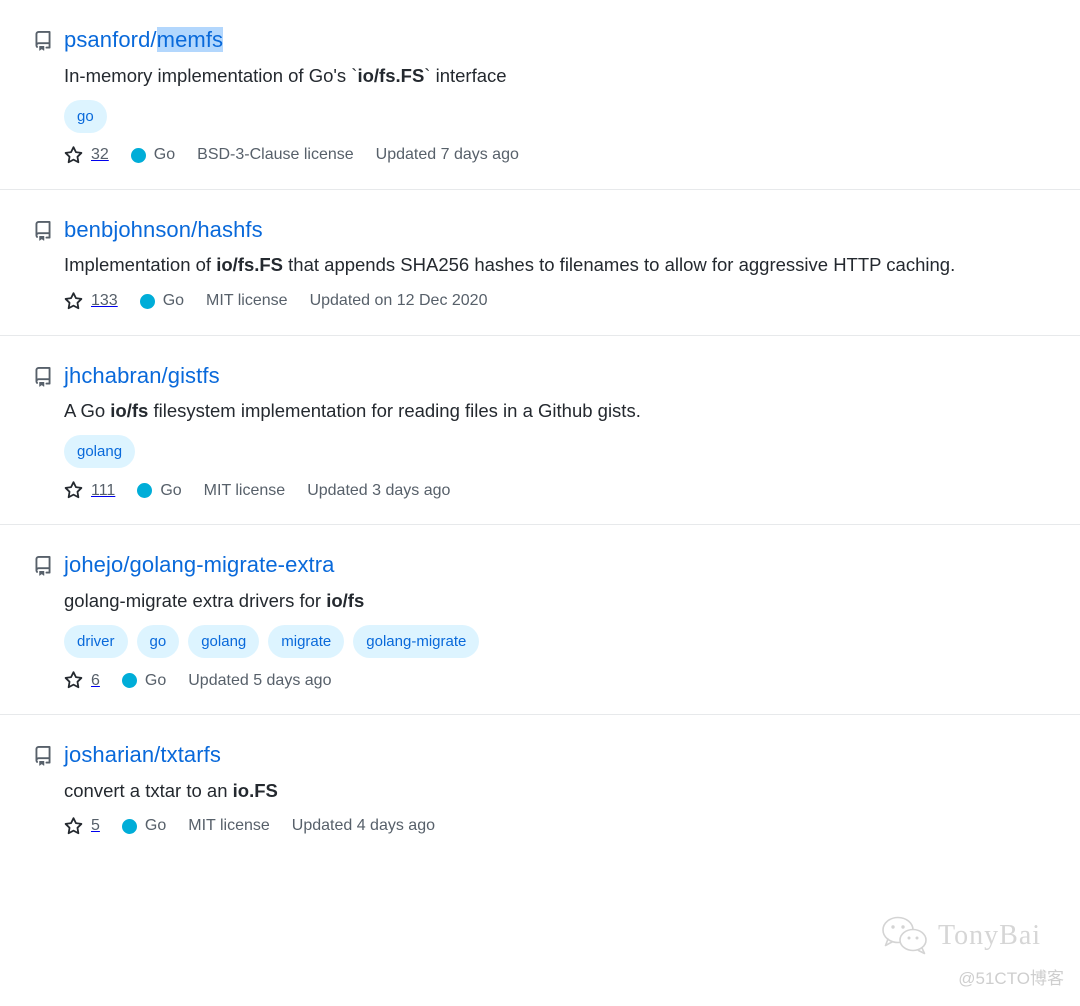 The width and height of the screenshot is (1080, 1006). I want to click on repository-full-name-text: jhchabran/gistfs, so click(142, 375).